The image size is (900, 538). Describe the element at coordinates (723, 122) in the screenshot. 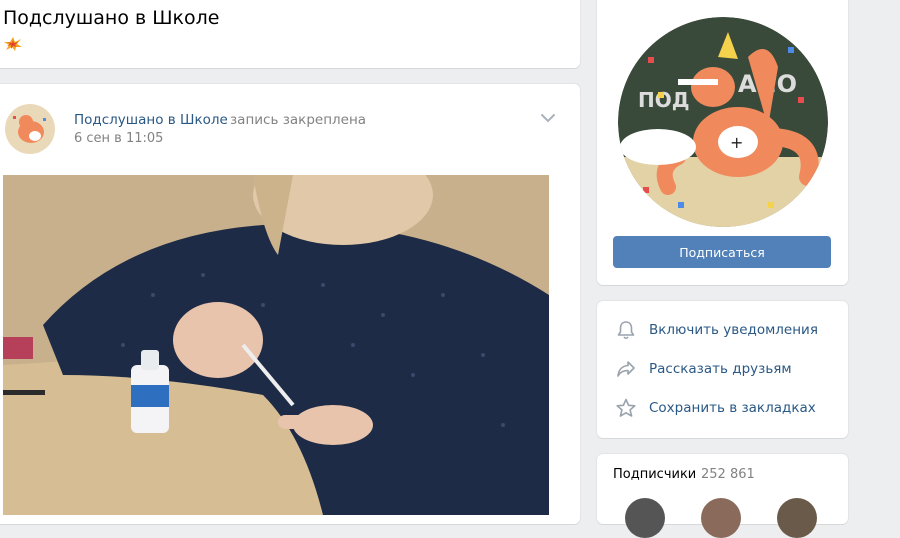

I see `group-avatar: АНО ПОД +` at that location.